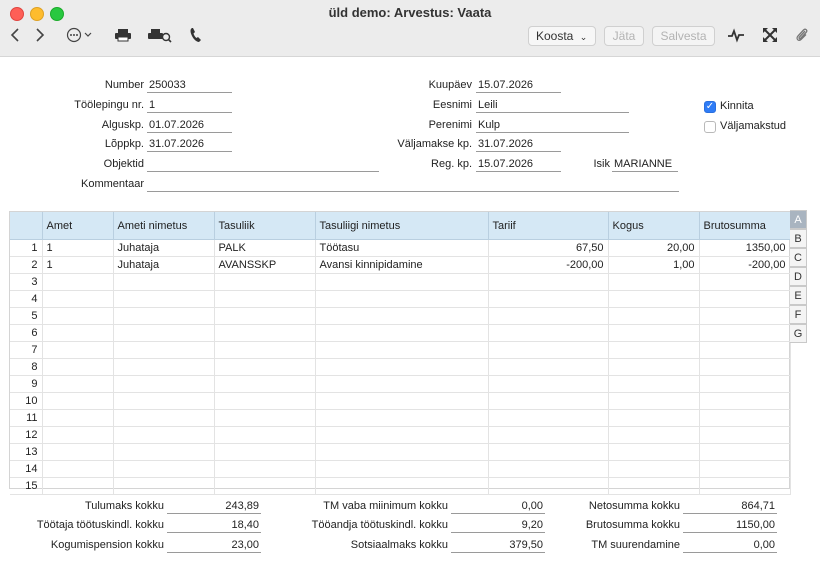 Image resolution: width=820 pixels, height=570 pixels. What do you see at coordinates (413, 184) in the screenshot?
I see `kommentaar-field` at bounding box center [413, 184].